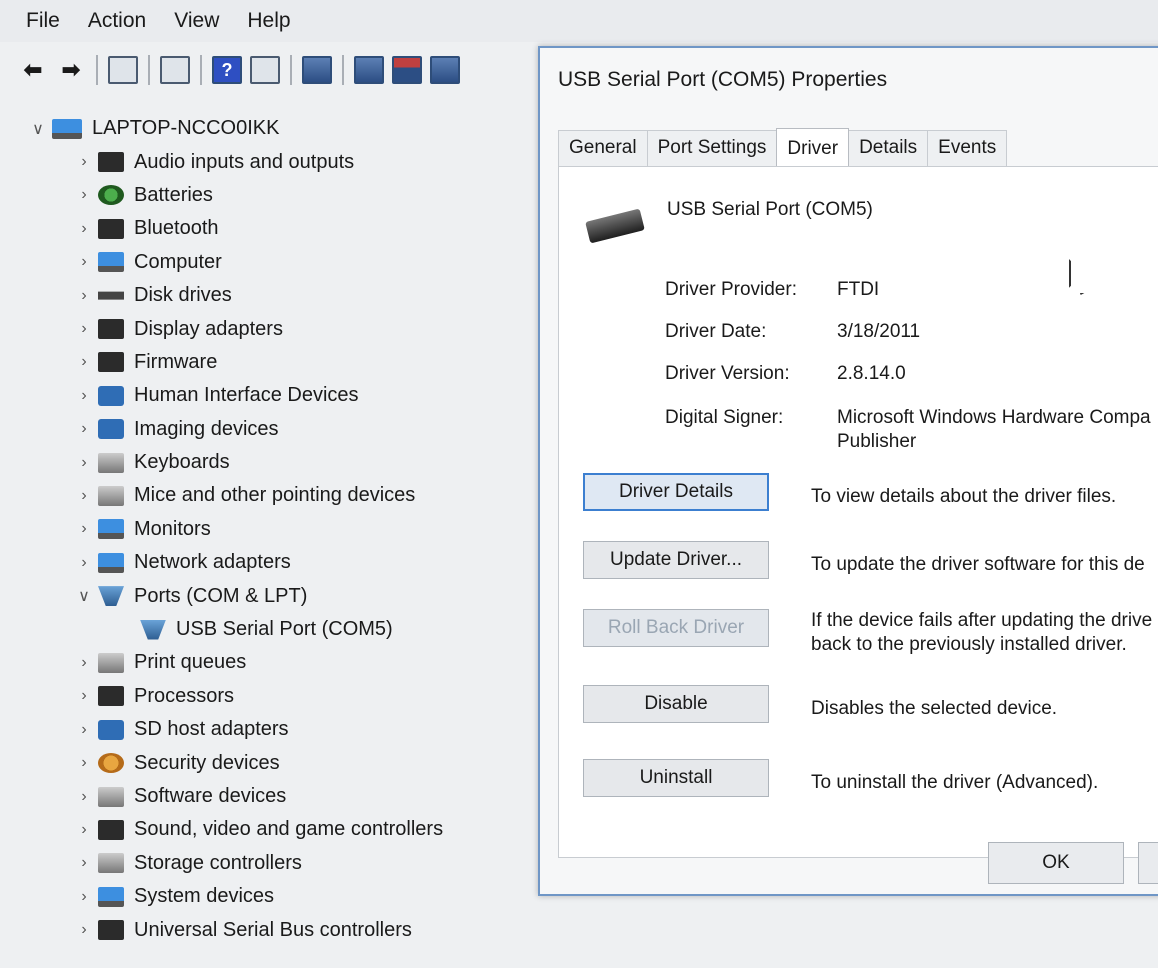 The image size is (1158, 968). I want to click on tree-item-network: › Network adapters, so click(274, 562).